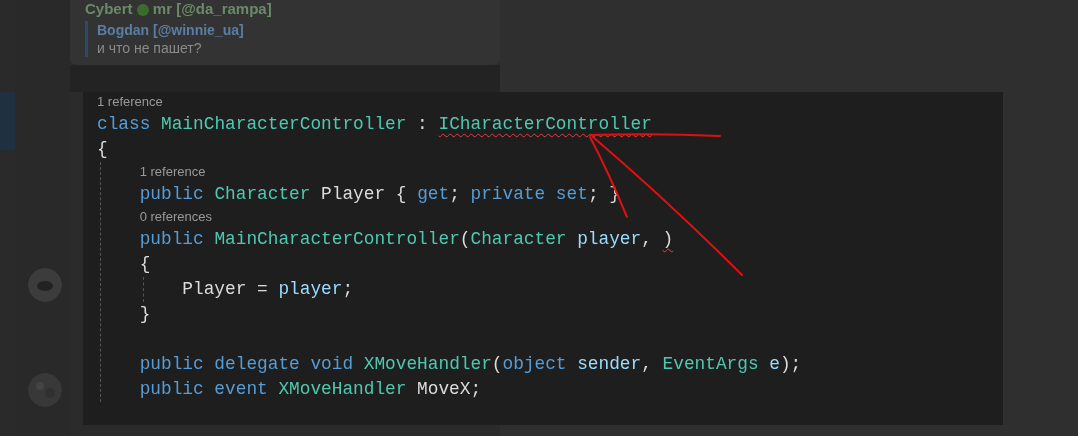  I want to click on code-line: public delegate void XMoveHandler(object sender, EventArgs e);, so click(470, 364).